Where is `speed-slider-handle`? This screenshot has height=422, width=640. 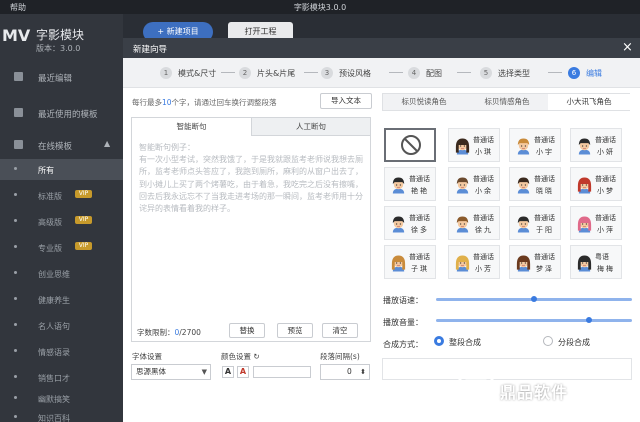
speed-slider-handle is located at coordinates (534, 299).